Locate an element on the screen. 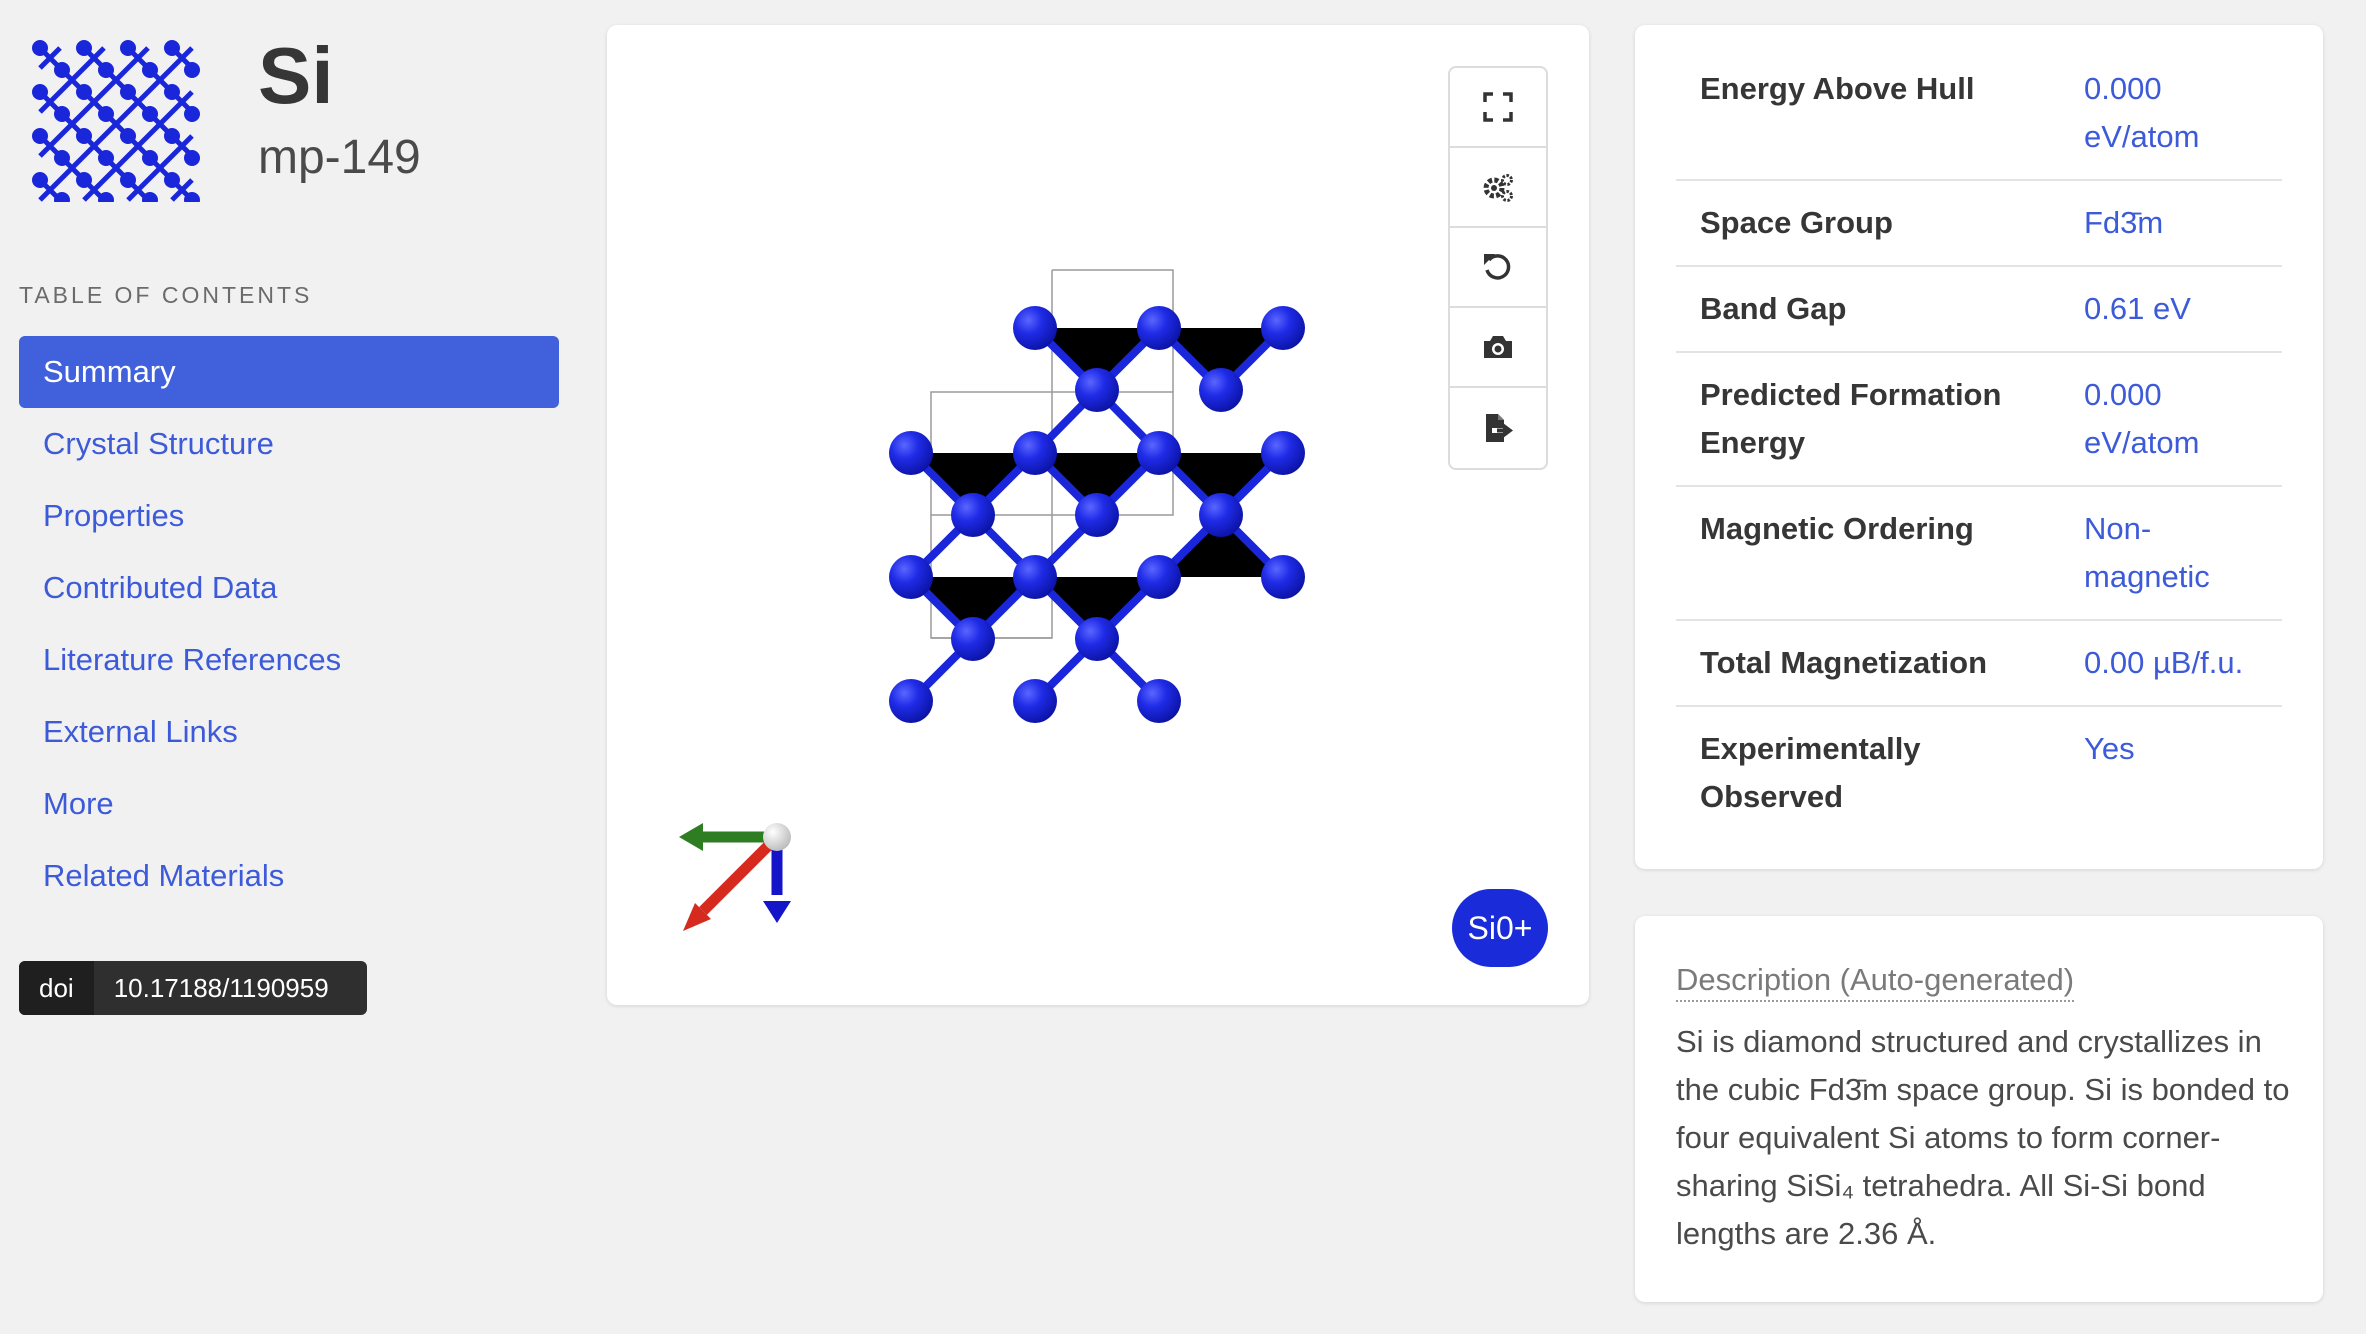  toc-item-literature-references: Literature References is located at coordinates (289, 660).